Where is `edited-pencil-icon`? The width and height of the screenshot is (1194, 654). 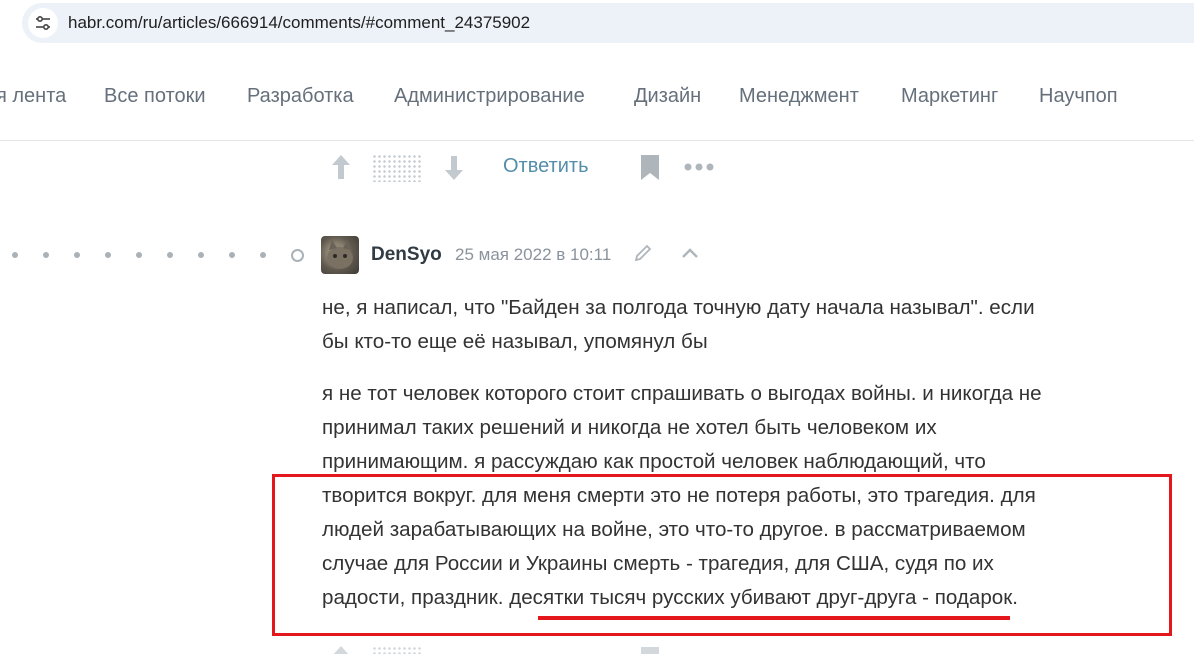 edited-pencil-icon is located at coordinates (643, 253).